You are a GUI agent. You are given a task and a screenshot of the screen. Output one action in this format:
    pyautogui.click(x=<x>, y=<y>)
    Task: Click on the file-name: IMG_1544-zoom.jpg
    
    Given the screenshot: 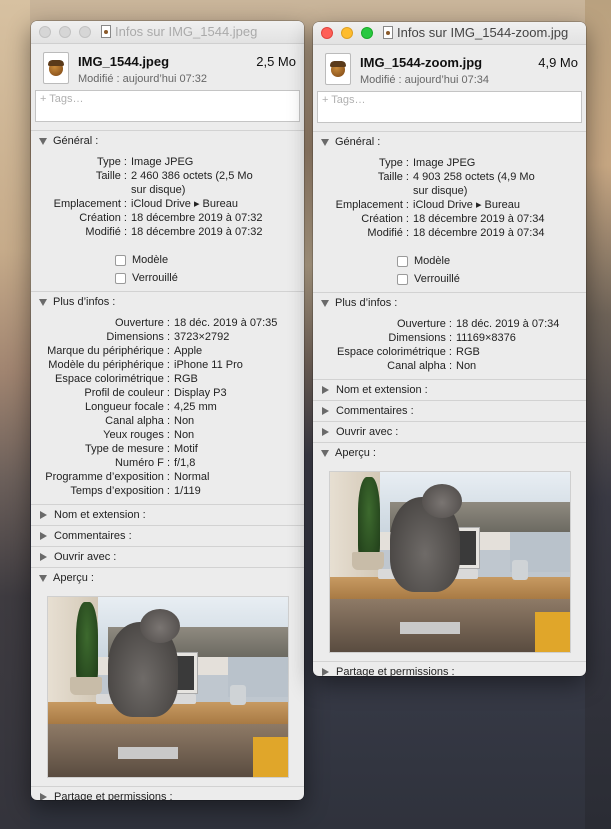 What is the action you would take?
    pyautogui.click(x=421, y=62)
    